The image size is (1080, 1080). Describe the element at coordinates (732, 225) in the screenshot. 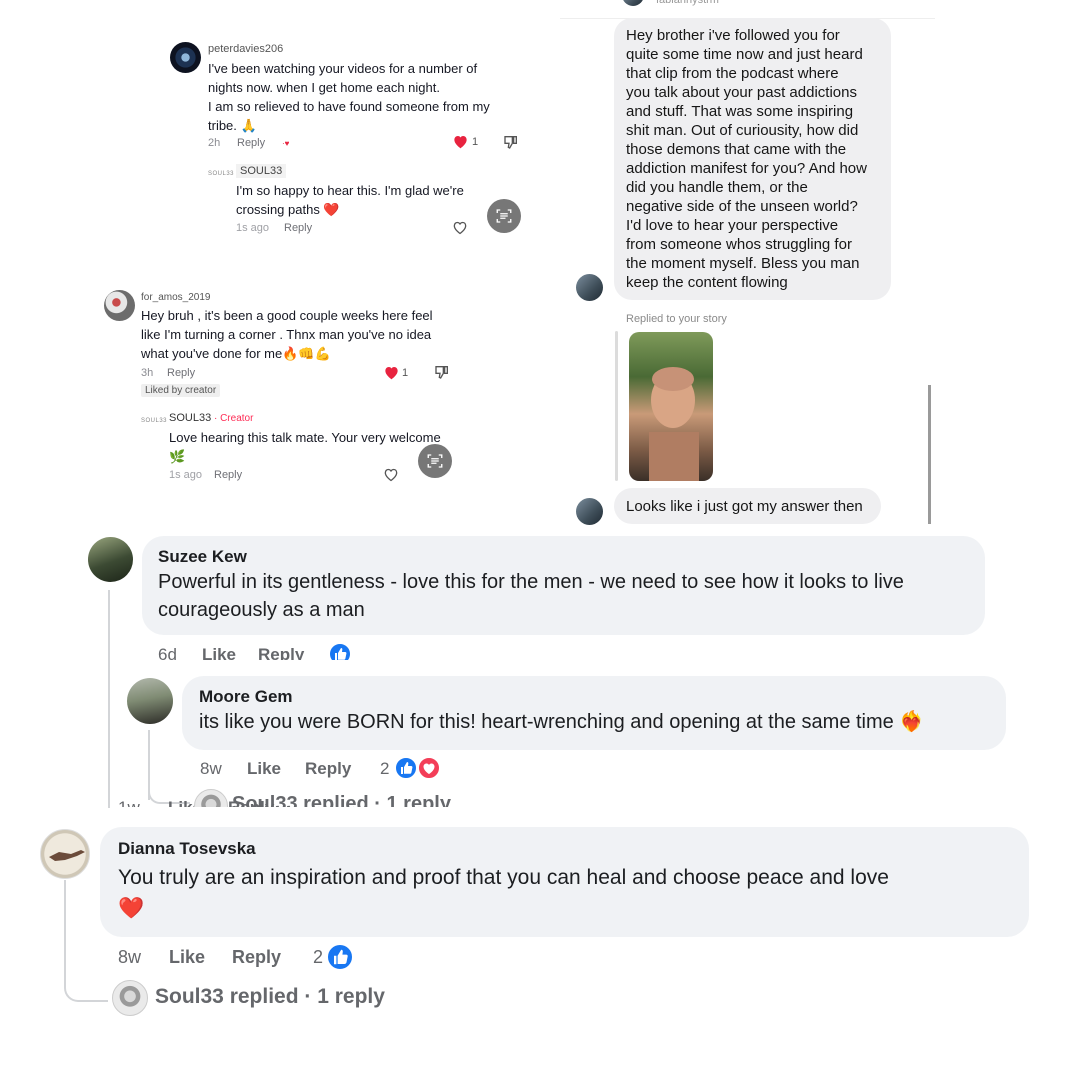

I see `message-line: I'd love to hear your perspective` at that location.